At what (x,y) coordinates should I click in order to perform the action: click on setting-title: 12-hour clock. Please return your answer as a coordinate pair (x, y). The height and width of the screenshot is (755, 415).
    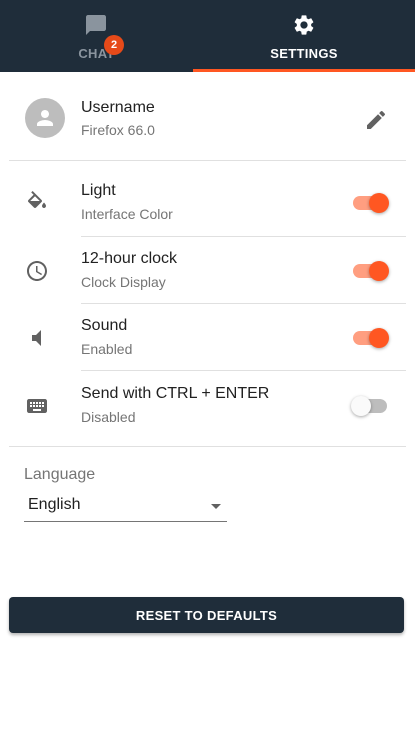
    Looking at the image, I should click on (129, 258).